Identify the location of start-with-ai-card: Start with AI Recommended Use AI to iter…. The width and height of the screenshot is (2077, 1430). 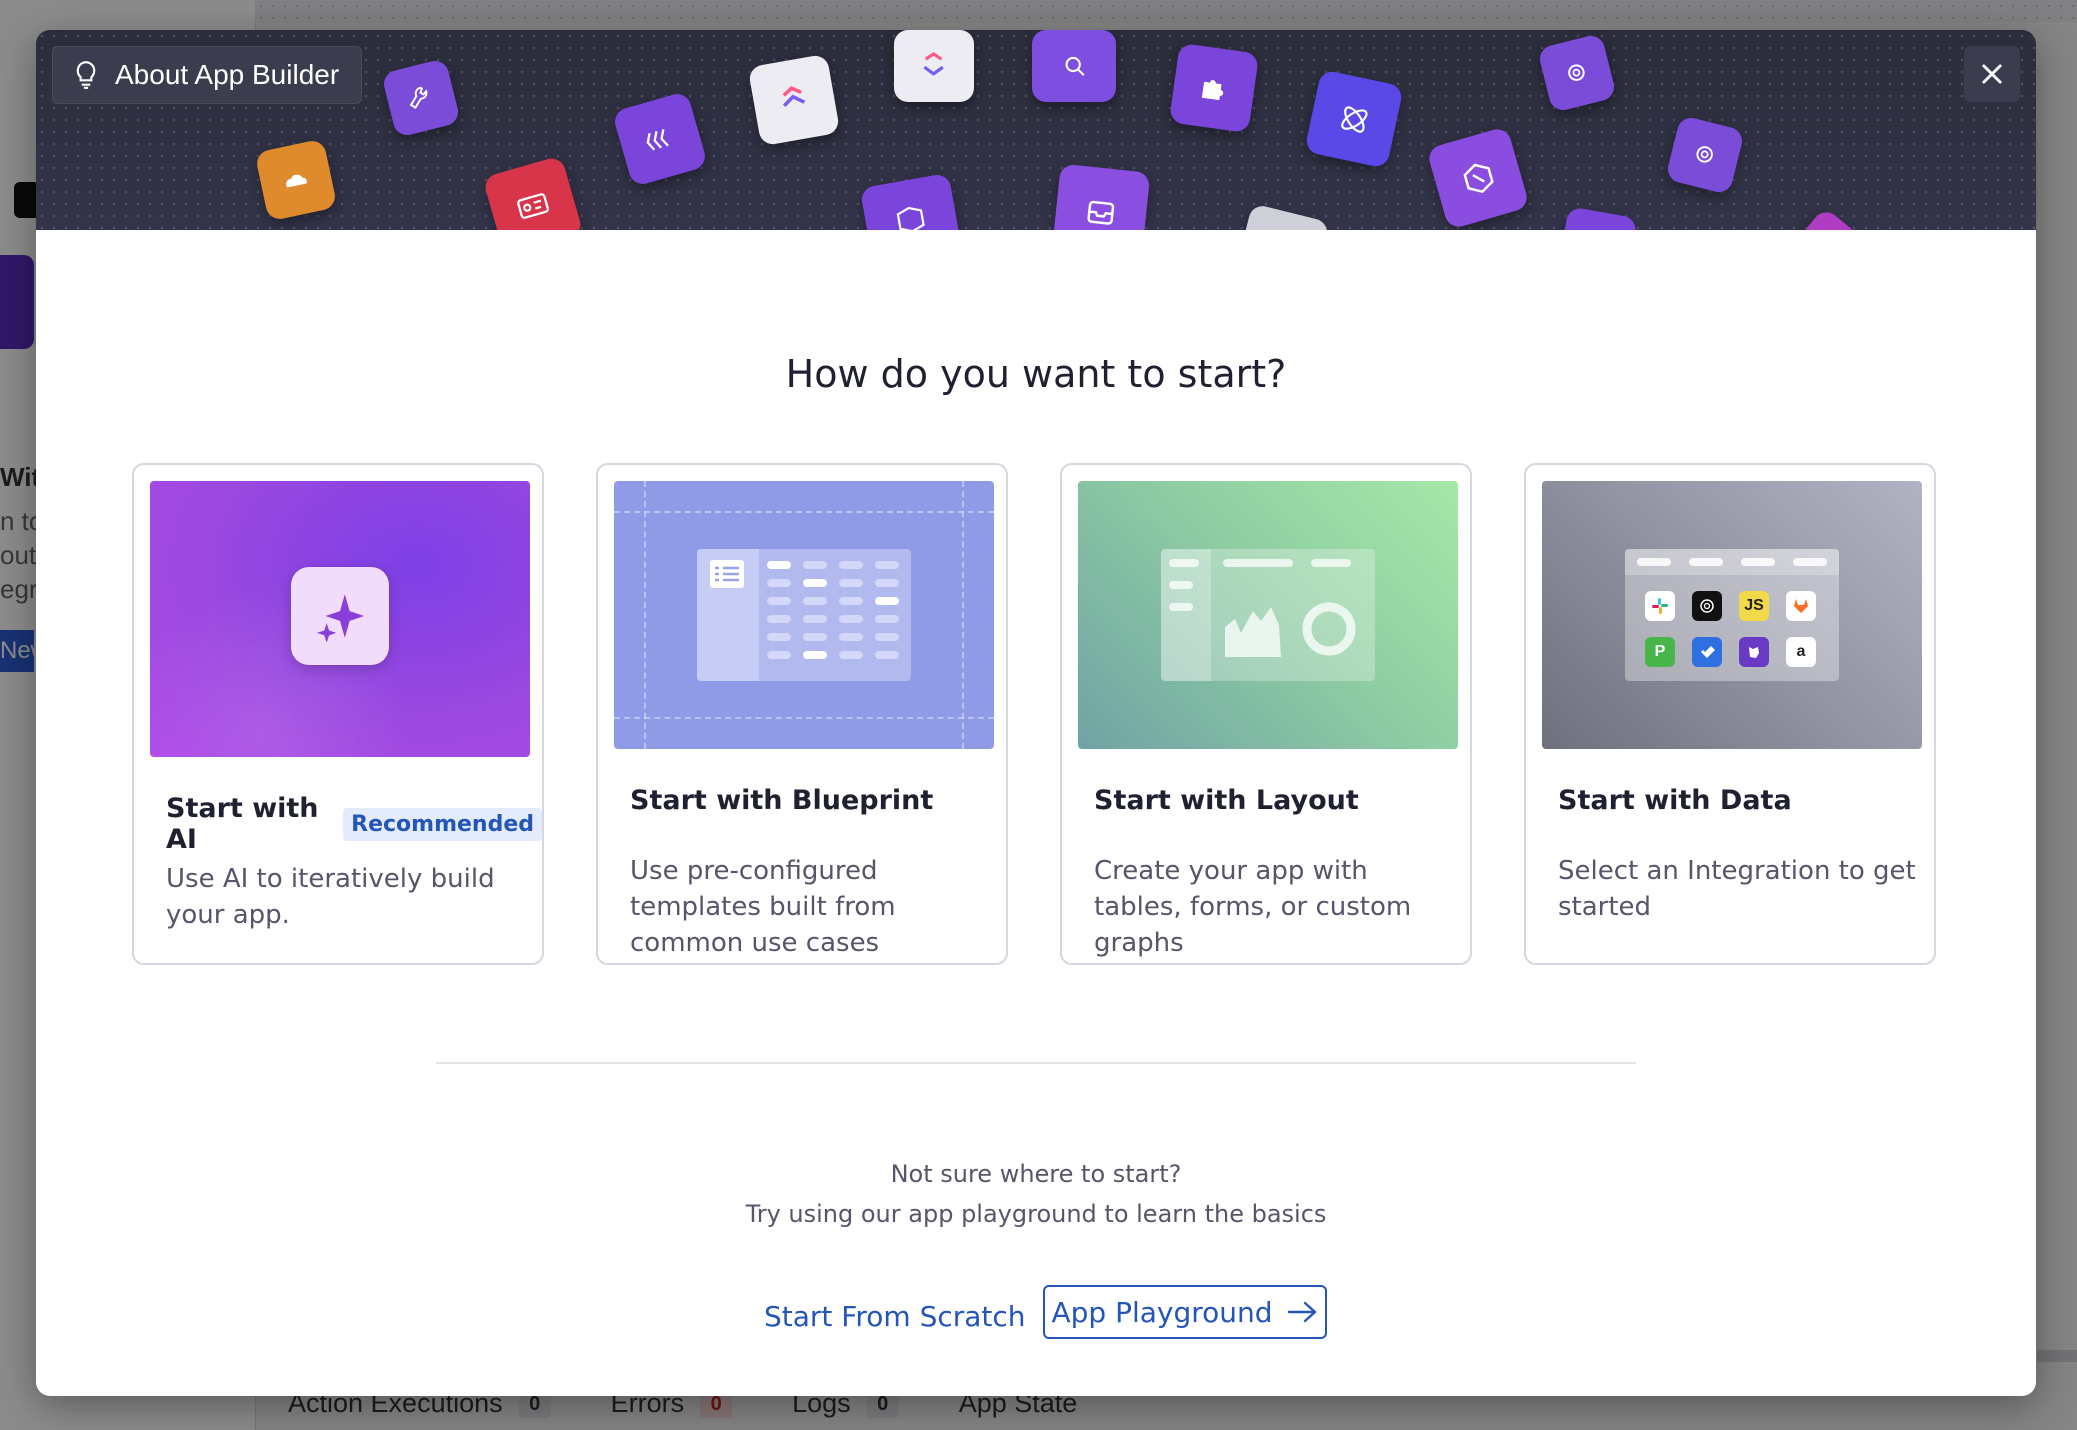
(338, 714).